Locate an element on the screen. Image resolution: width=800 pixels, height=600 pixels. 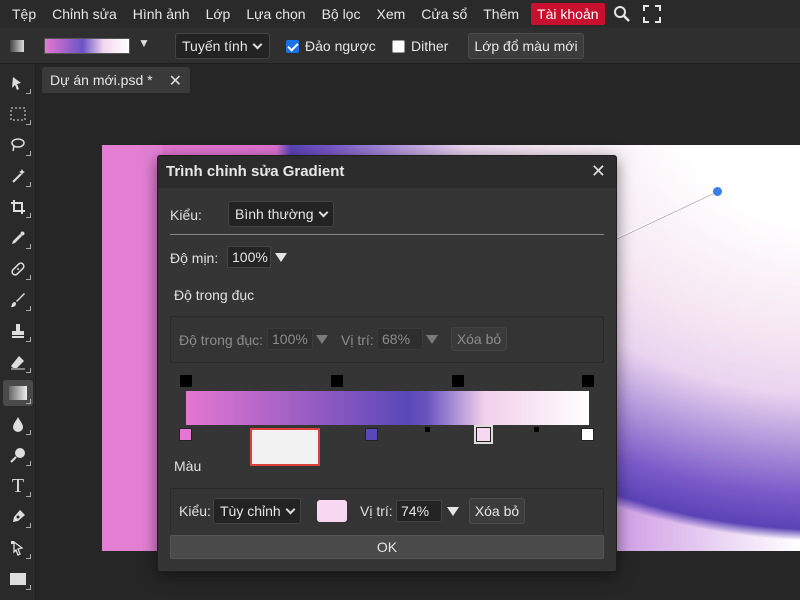
gradient-type-label: Kiểu: is located at coordinates (186, 215).